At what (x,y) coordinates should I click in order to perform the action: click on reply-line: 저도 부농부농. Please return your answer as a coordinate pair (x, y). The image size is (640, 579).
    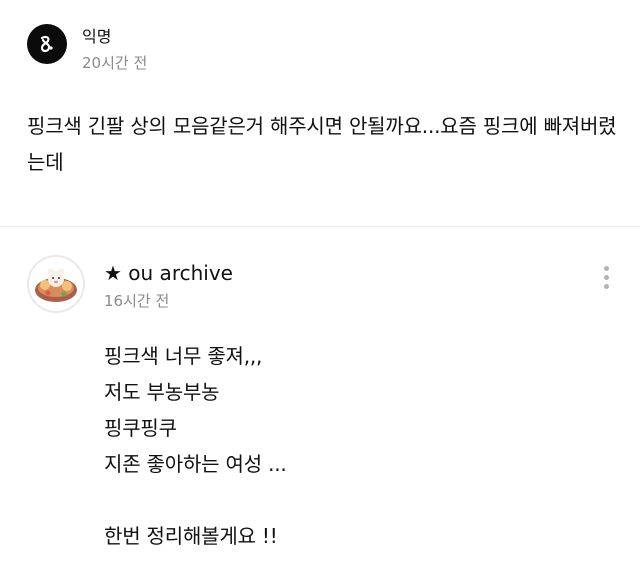
    Looking at the image, I should click on (162, 392).